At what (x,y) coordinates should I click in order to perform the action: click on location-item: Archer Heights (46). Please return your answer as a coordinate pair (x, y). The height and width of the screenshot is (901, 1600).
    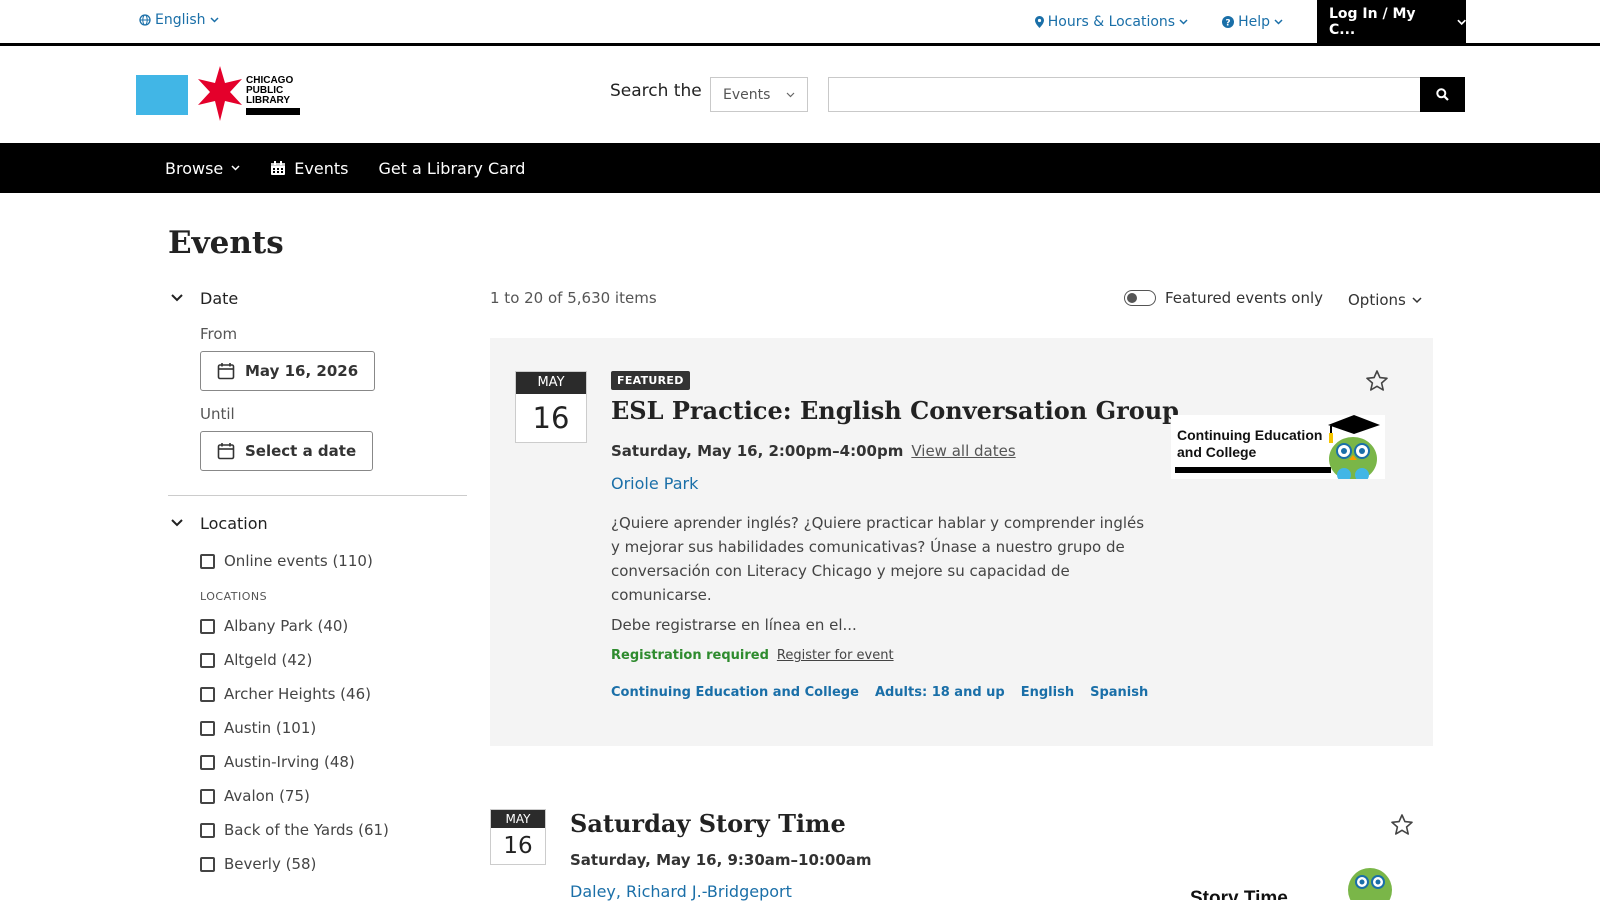
    Looking at the image, I should click on (333, 694).